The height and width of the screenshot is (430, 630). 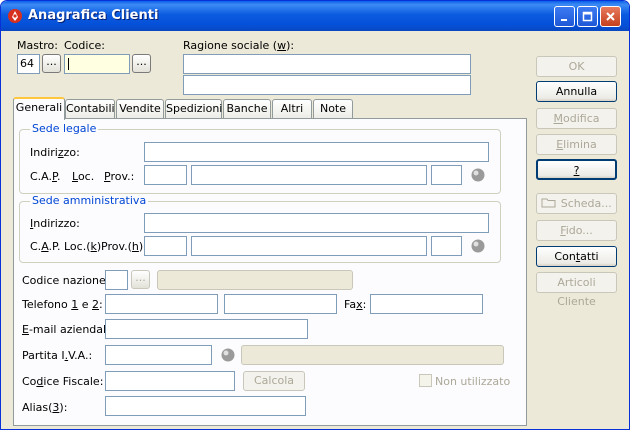 What do you see at coordinates (93, 15) in the screenshot?
I see `window-title: Anagrafica Clienti` at bounding box center [93, 15].